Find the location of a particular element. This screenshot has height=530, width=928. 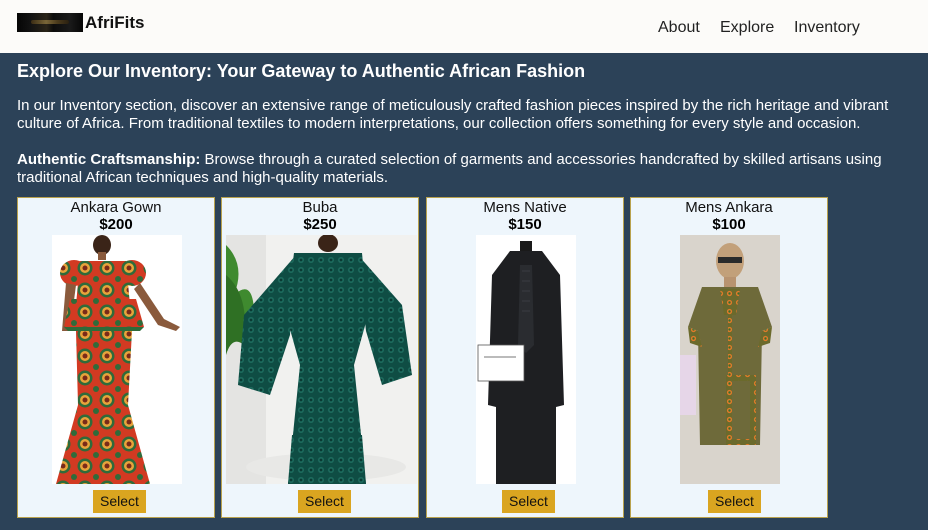

product-card-mens-native: Mens Native $150 Select is located at coordinates (525, 357).